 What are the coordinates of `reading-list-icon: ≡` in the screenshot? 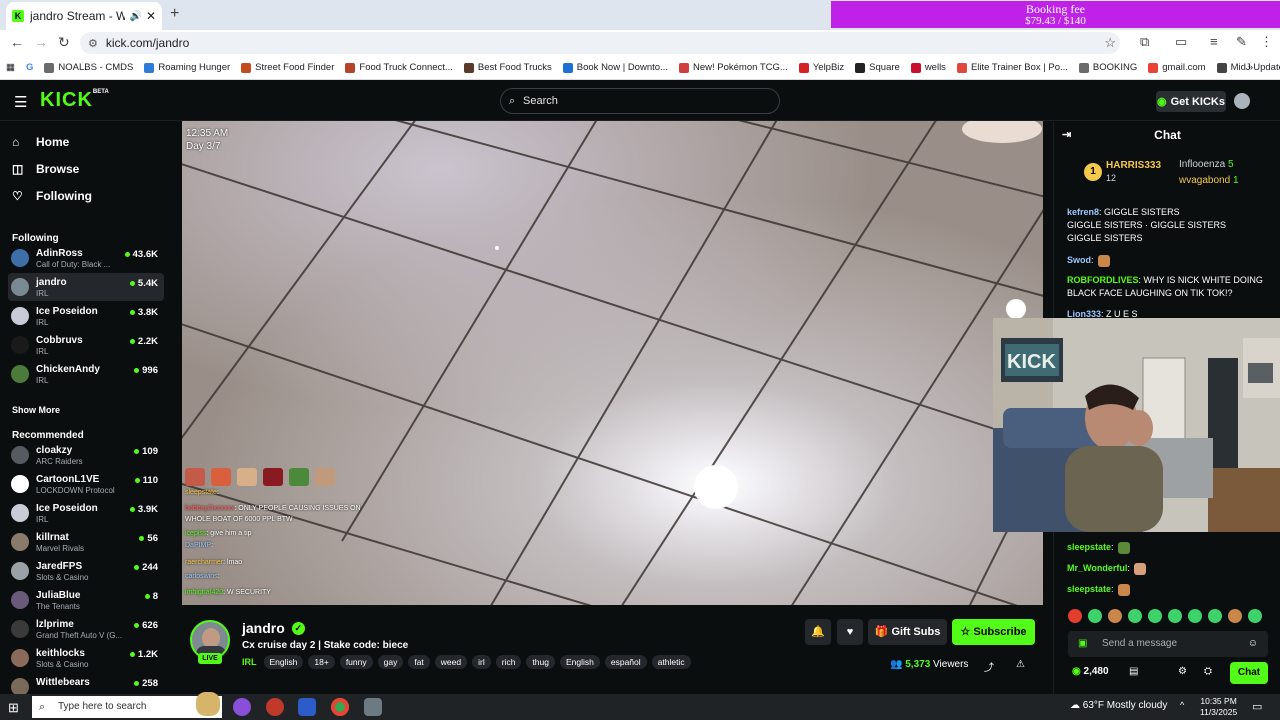 It's located at (1214, 41).